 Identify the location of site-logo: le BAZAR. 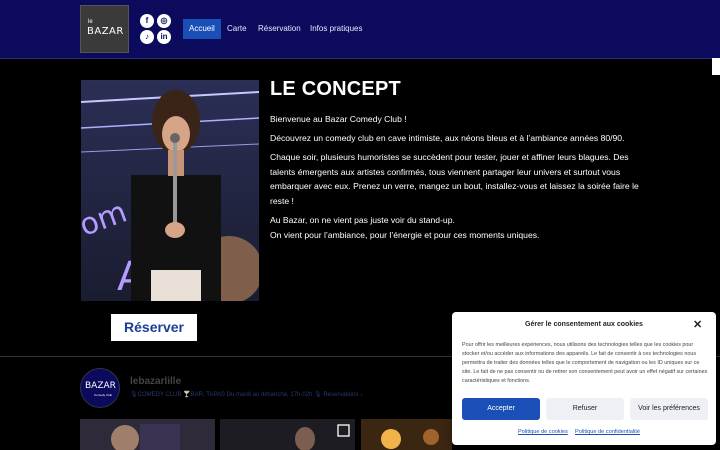
(104, 29).